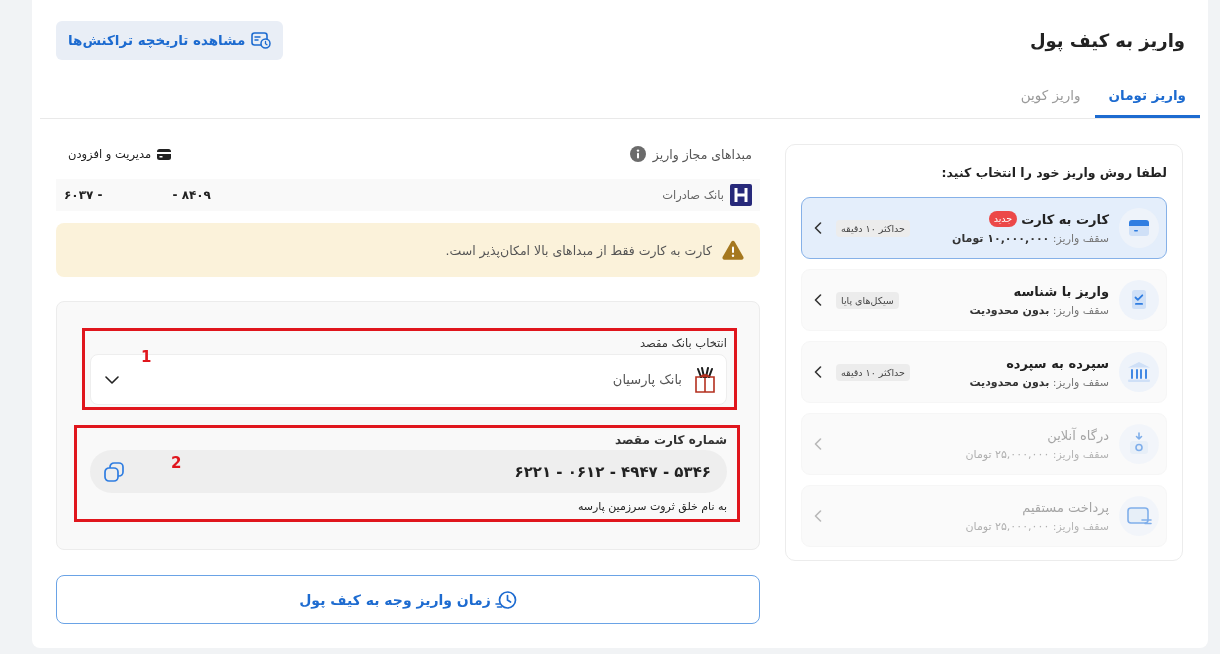 This screenshot has width=1220, height=654. Describe the element at coordinates (408, 599) in the screenshot. I see `deposit-time-button: زمان واریز وجه به کیف پول` at that location.